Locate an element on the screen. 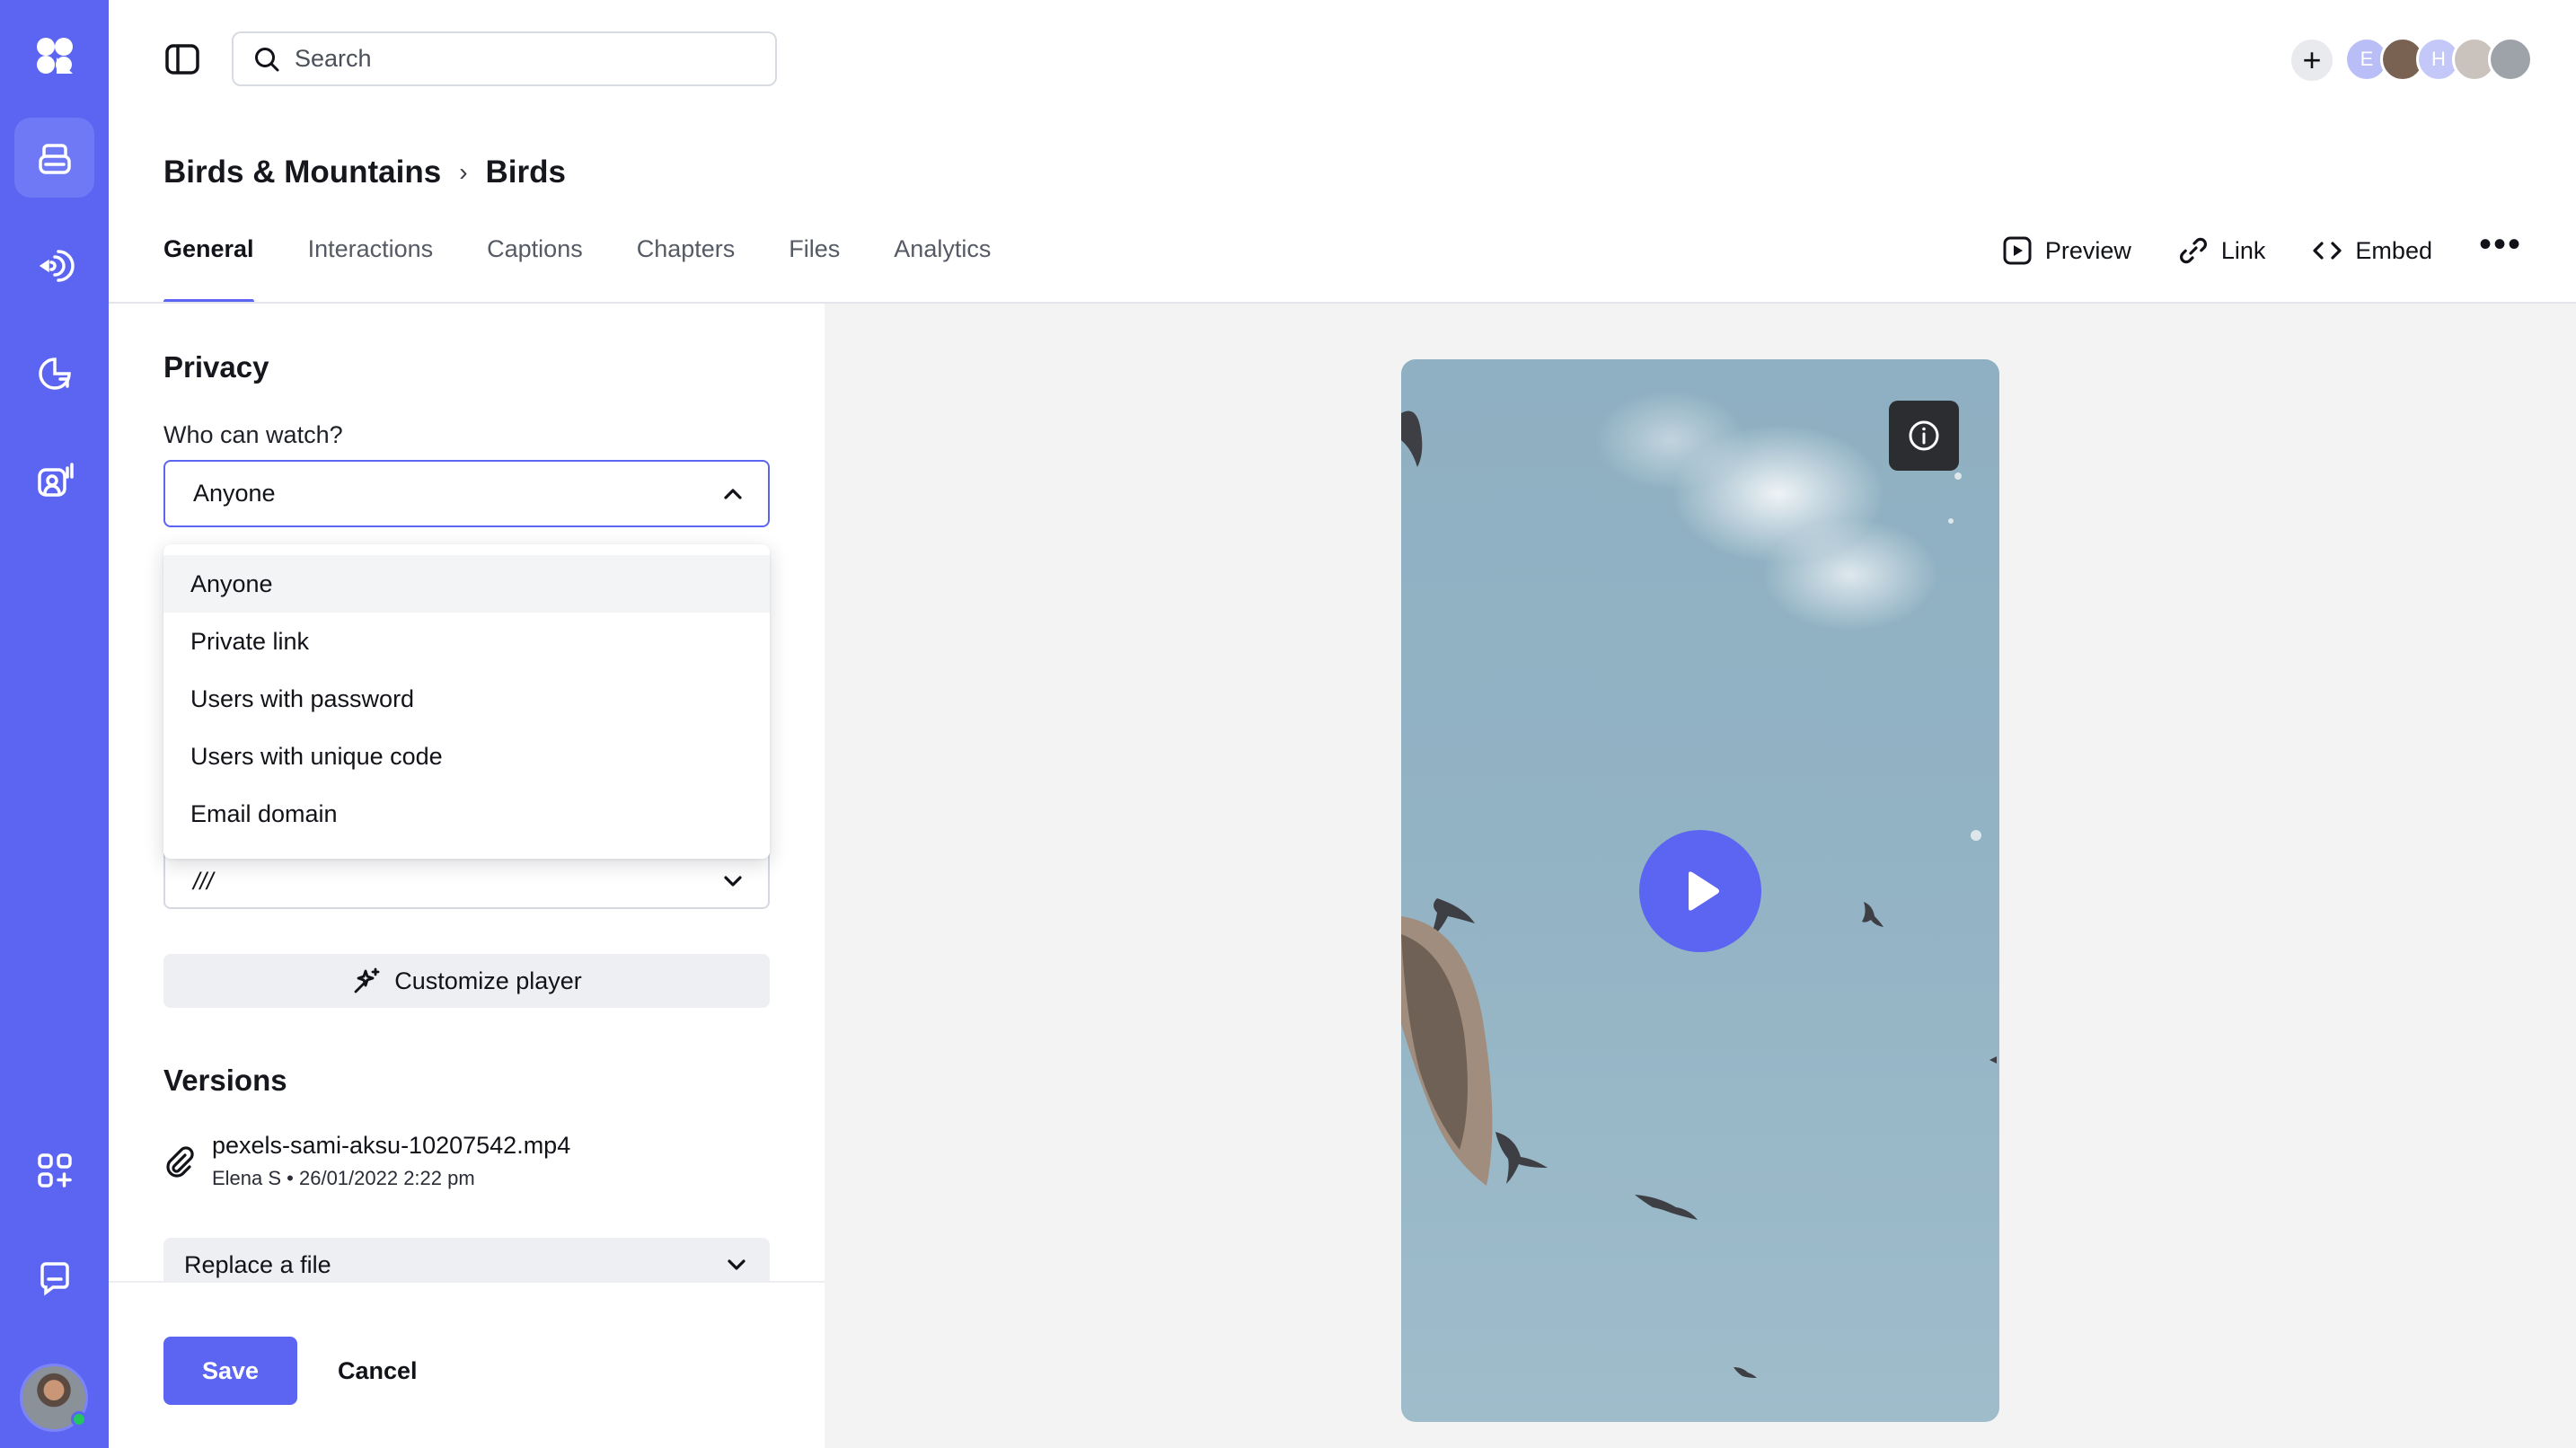  privacy-option-password: Users with password is located at coordinates (467, 699).